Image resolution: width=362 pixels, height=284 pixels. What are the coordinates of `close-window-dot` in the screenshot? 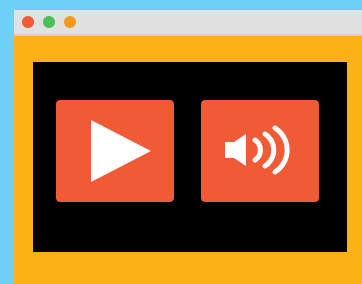 It's located at (28, 22).